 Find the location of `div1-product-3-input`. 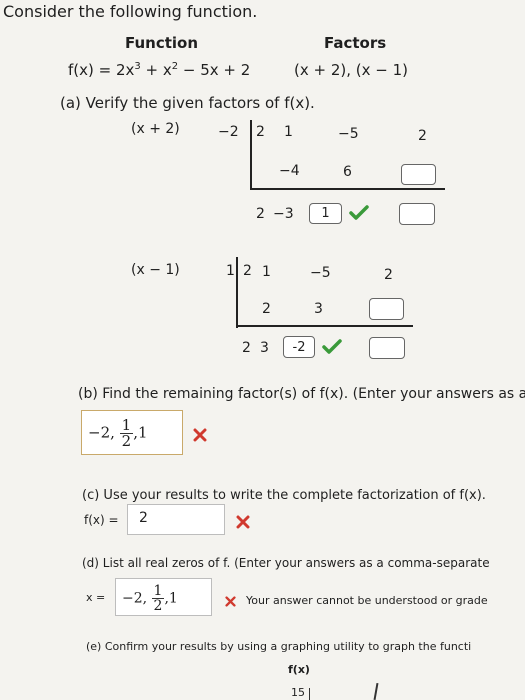

div1-product-3-input is located at coordinates (418, 174).